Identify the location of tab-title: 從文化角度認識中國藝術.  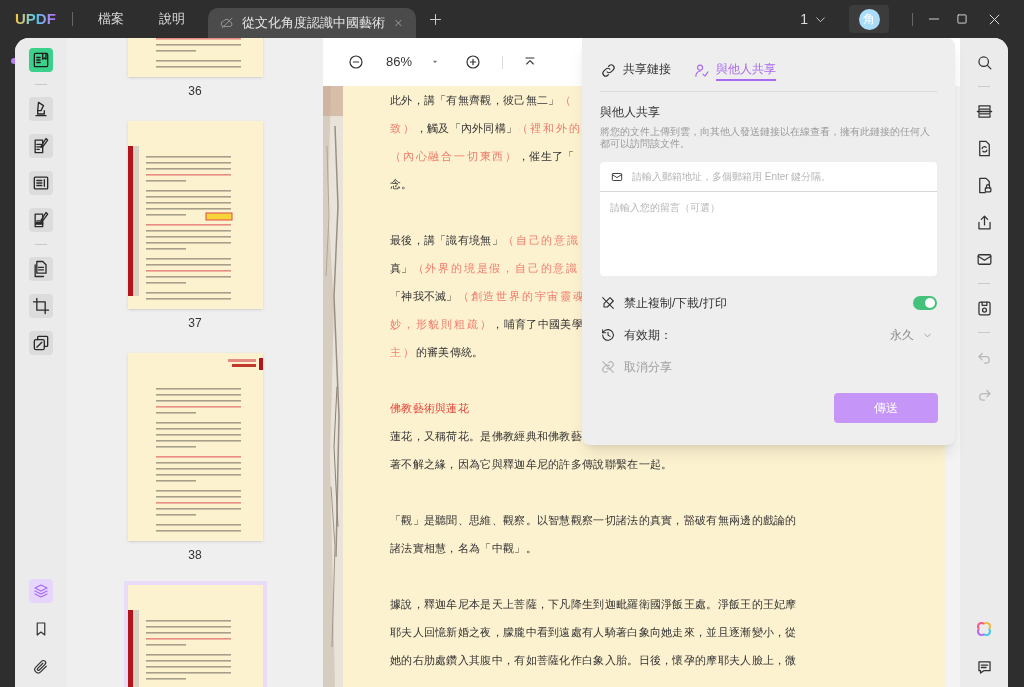
(314, 23).